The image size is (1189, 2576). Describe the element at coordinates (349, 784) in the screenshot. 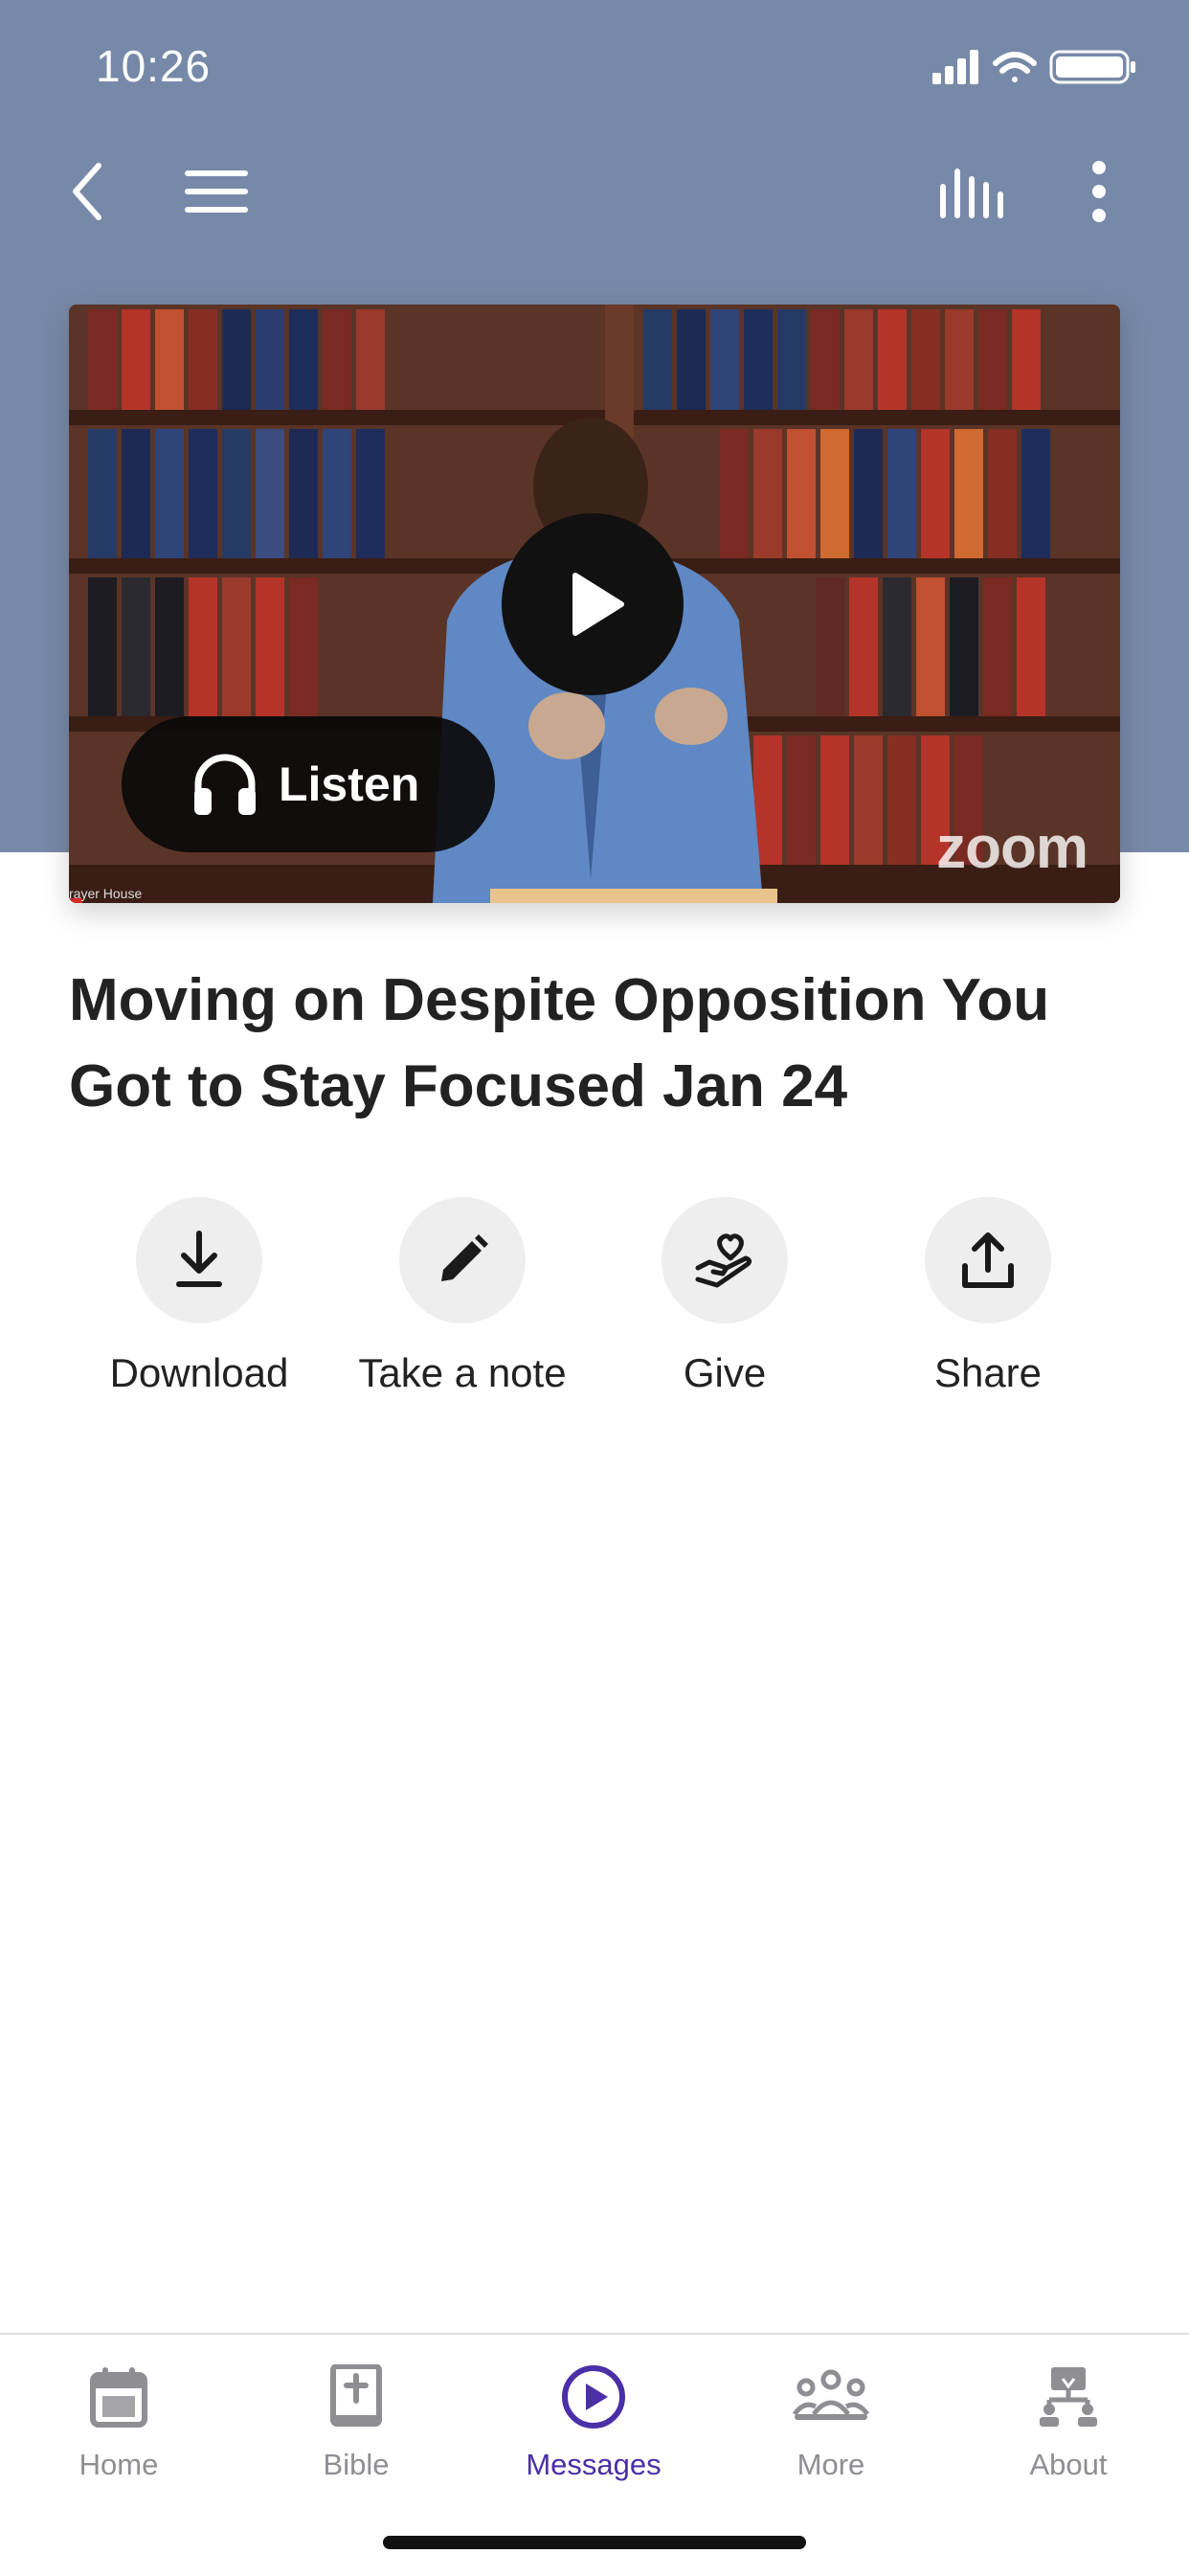

I see `listen-label: Listen` at that location.